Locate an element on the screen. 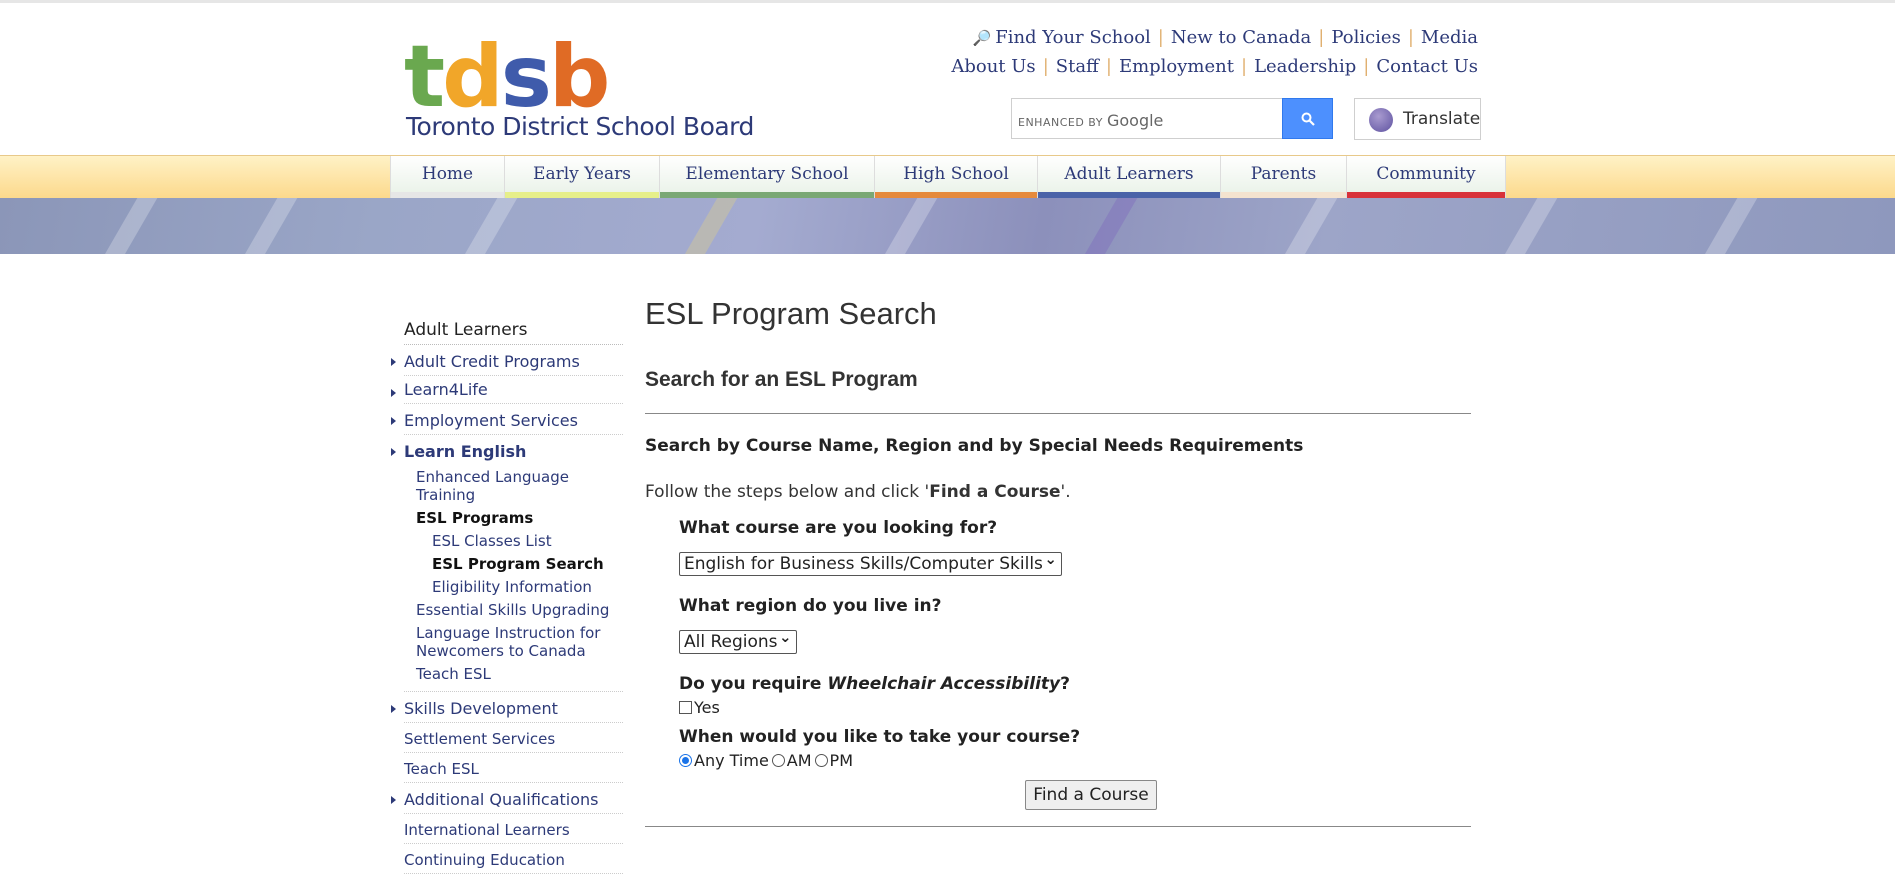  sidebar-item-teach-esl: Teach ESL is located at coordinates (513, 768).